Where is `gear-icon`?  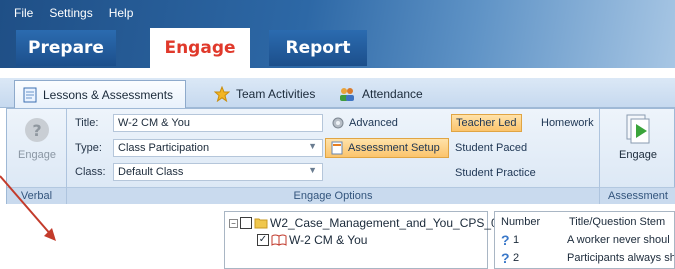
gear-icon is located at coordinates (338, 123).